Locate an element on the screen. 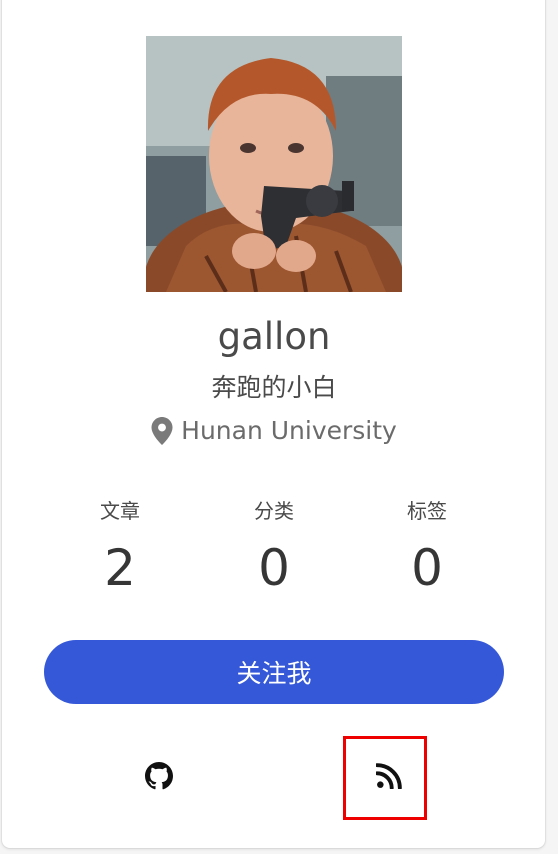 The height and width of the screenshot is (854, 558). stat-label: 文章 is located at coordinates (120, 511).